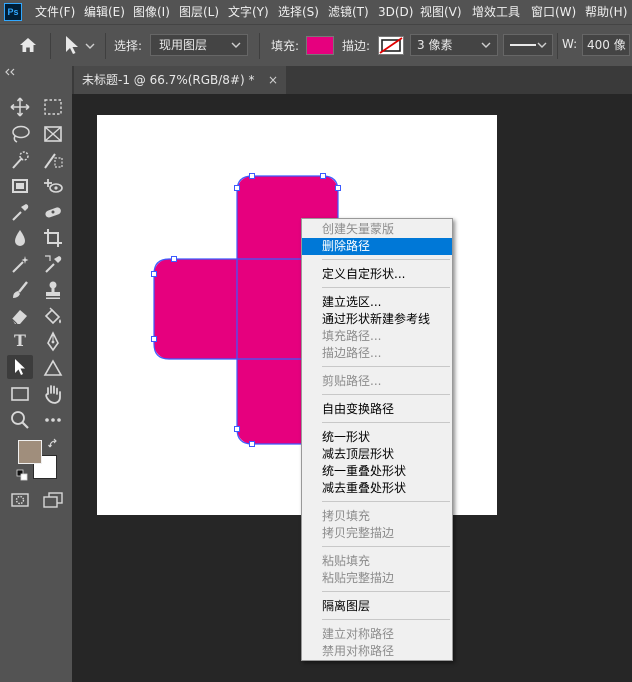 Image resolution: width=632 pixels, height=682 pixels. What do you see at coordinates (53, 394) in the screenshot?
I see `hand-tool-icon` at bounding box center [53, 394].